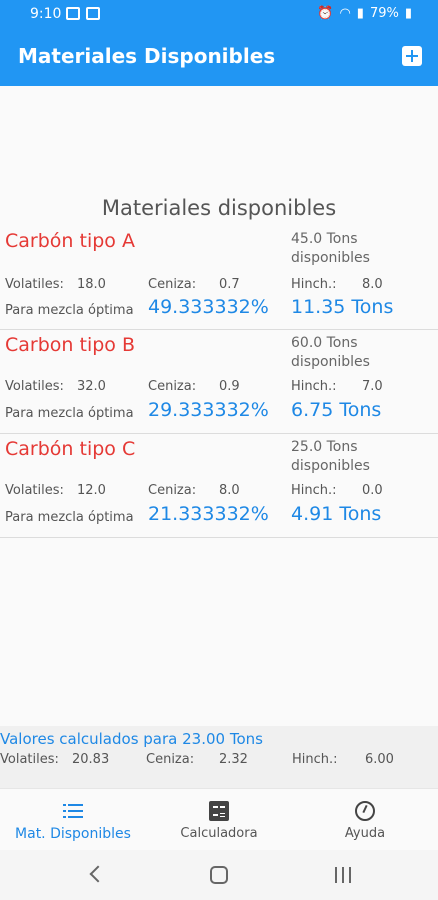  Describe the element at coordinates (372, 490) in the screenshot. I see `hinch-value: 0.0` at that location.